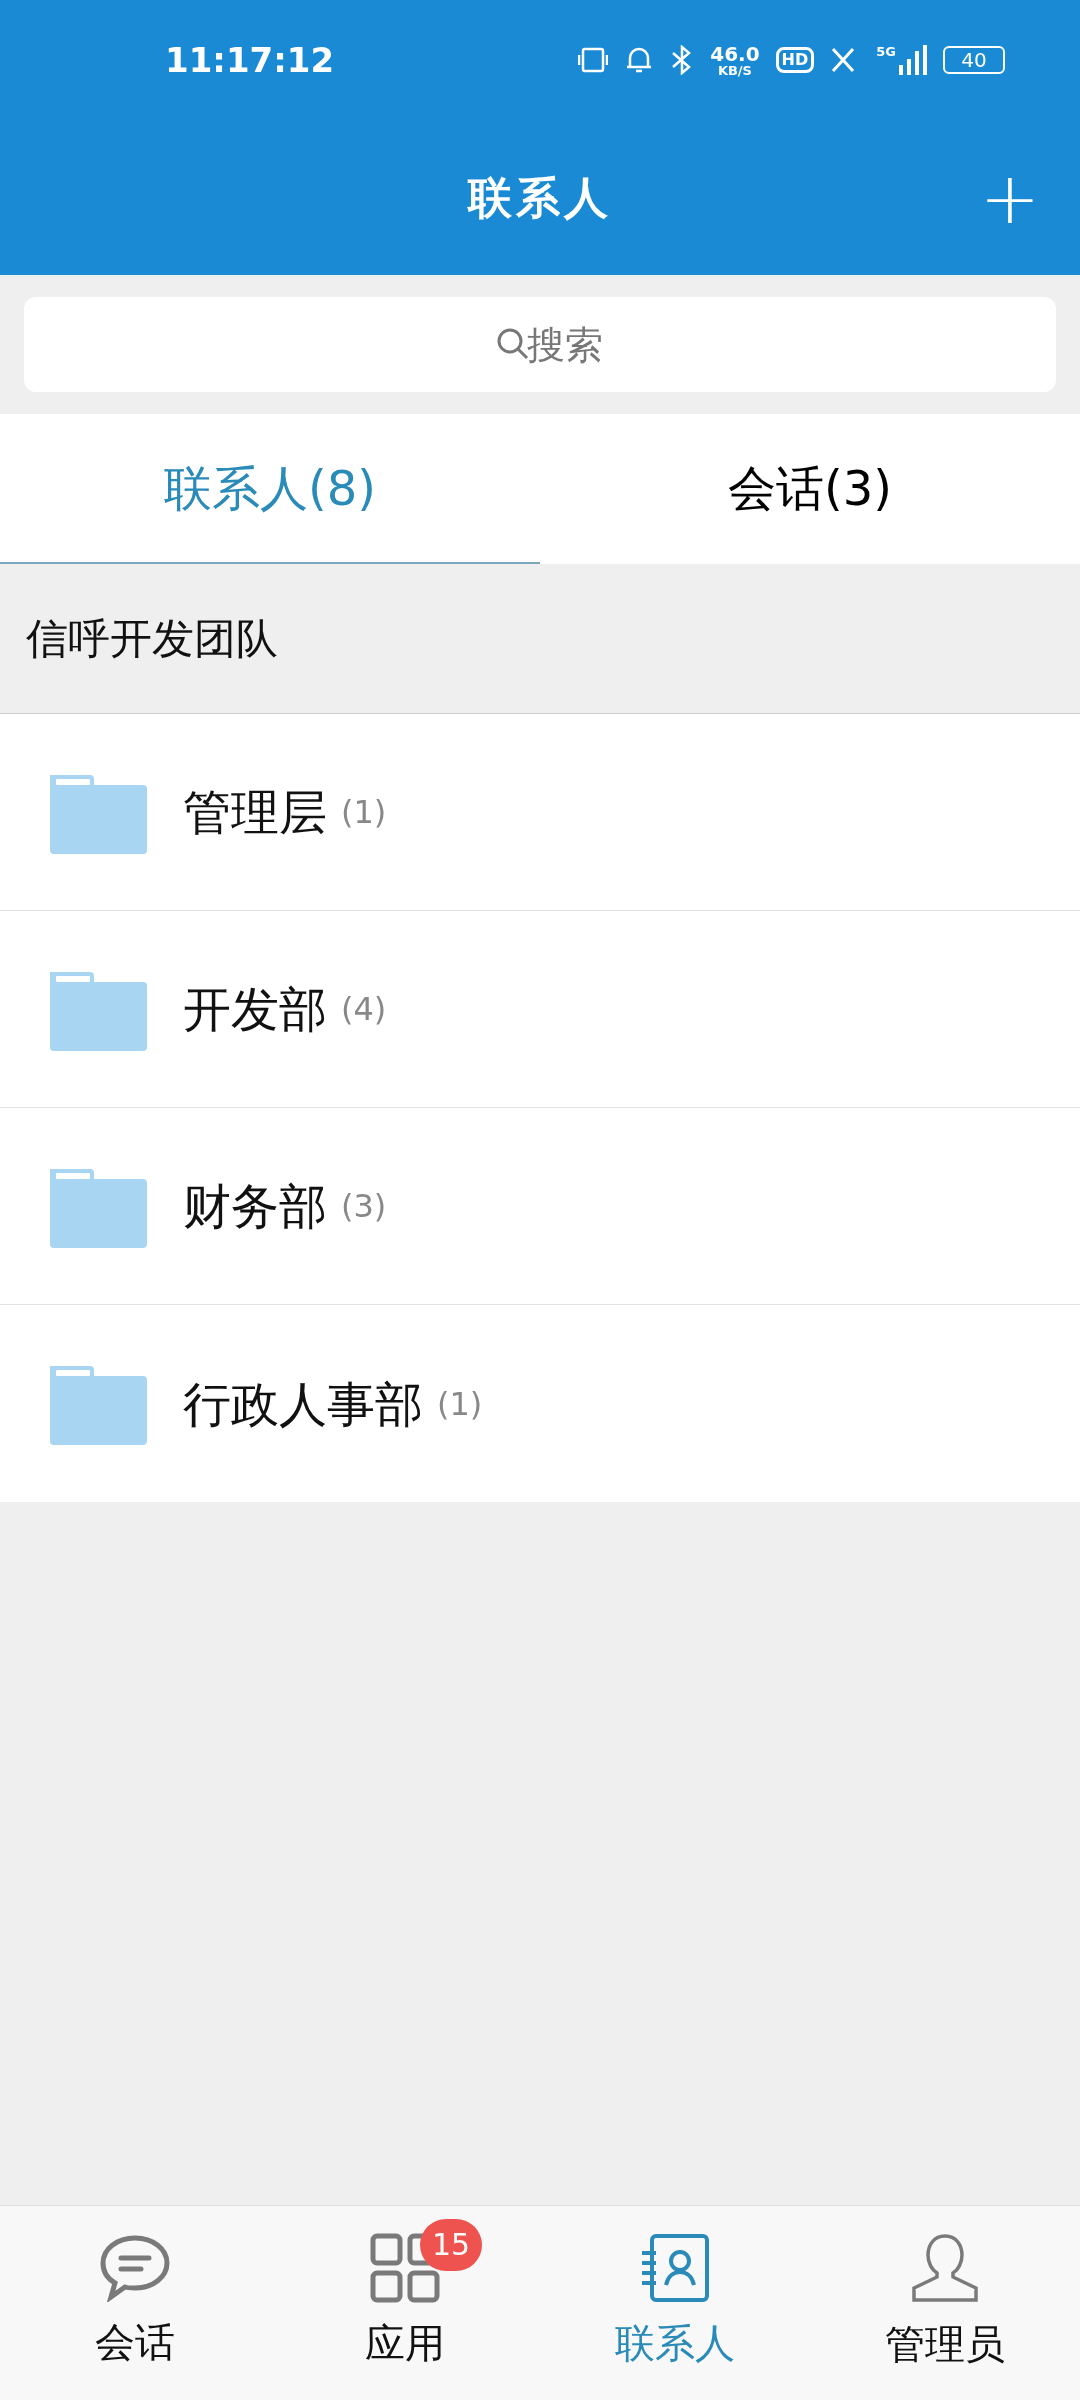  Describe the element at coordinates (540, 1206) in the screenshot. I see `folder-row: 财务部 (3)` at that location.